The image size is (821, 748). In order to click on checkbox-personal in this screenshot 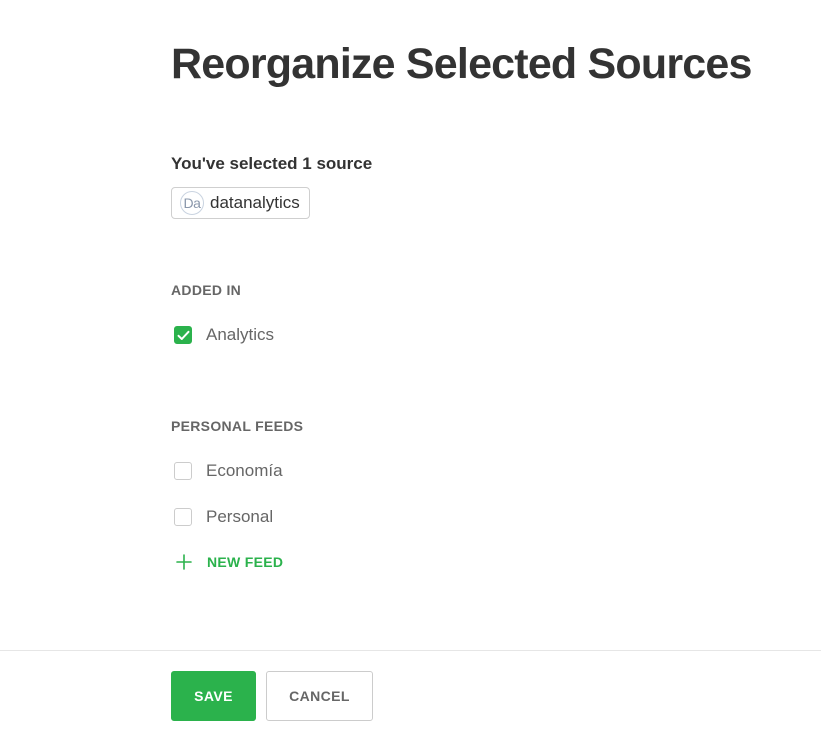, I will do `click(183, 517)`.